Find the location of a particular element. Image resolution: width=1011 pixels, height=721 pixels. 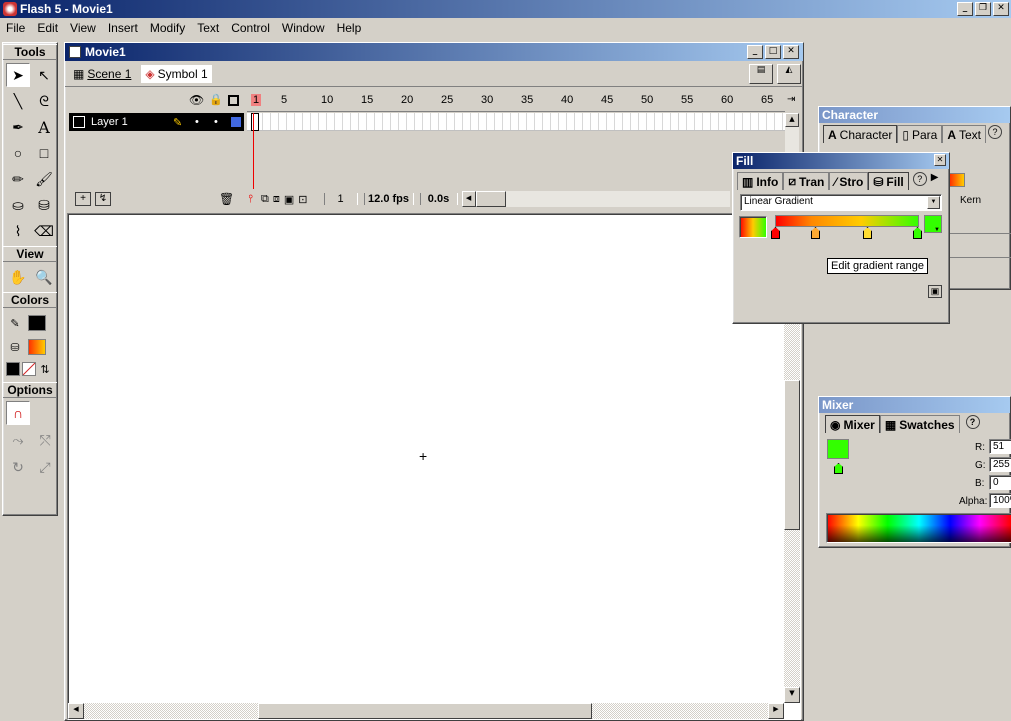

tab-transform: ⧄ Tran is located at coordinates (806, 181).